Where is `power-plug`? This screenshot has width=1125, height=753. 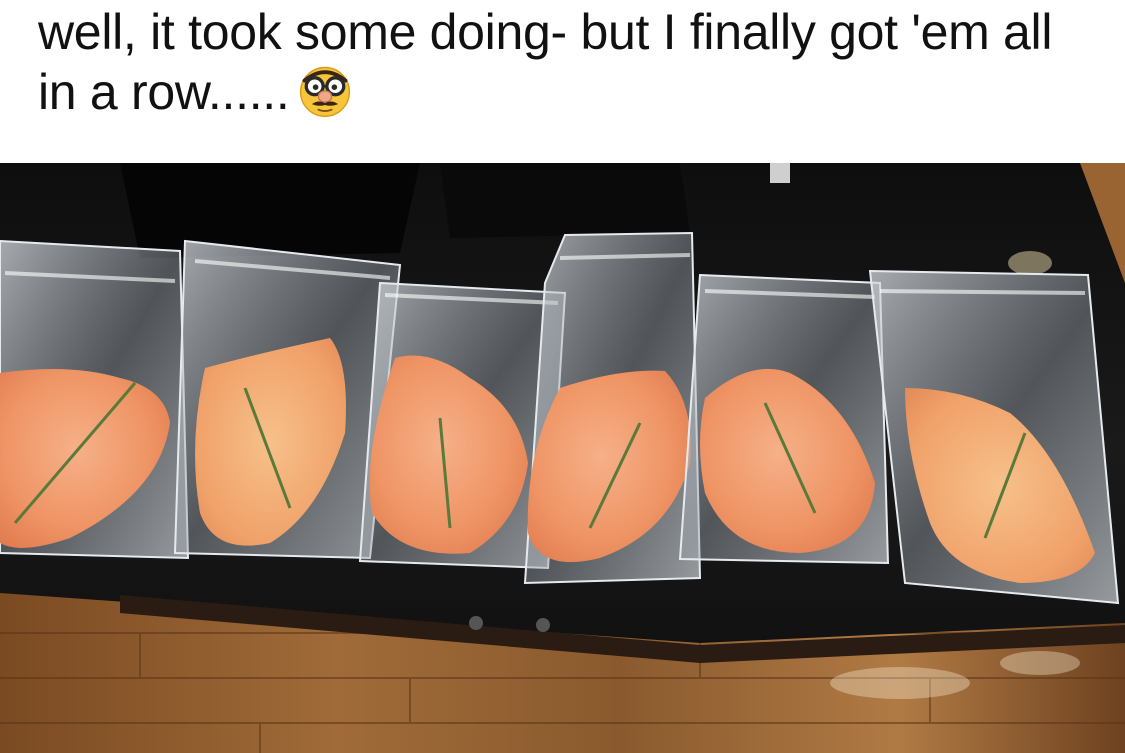 power-plug is located at coordinates (780, 173).